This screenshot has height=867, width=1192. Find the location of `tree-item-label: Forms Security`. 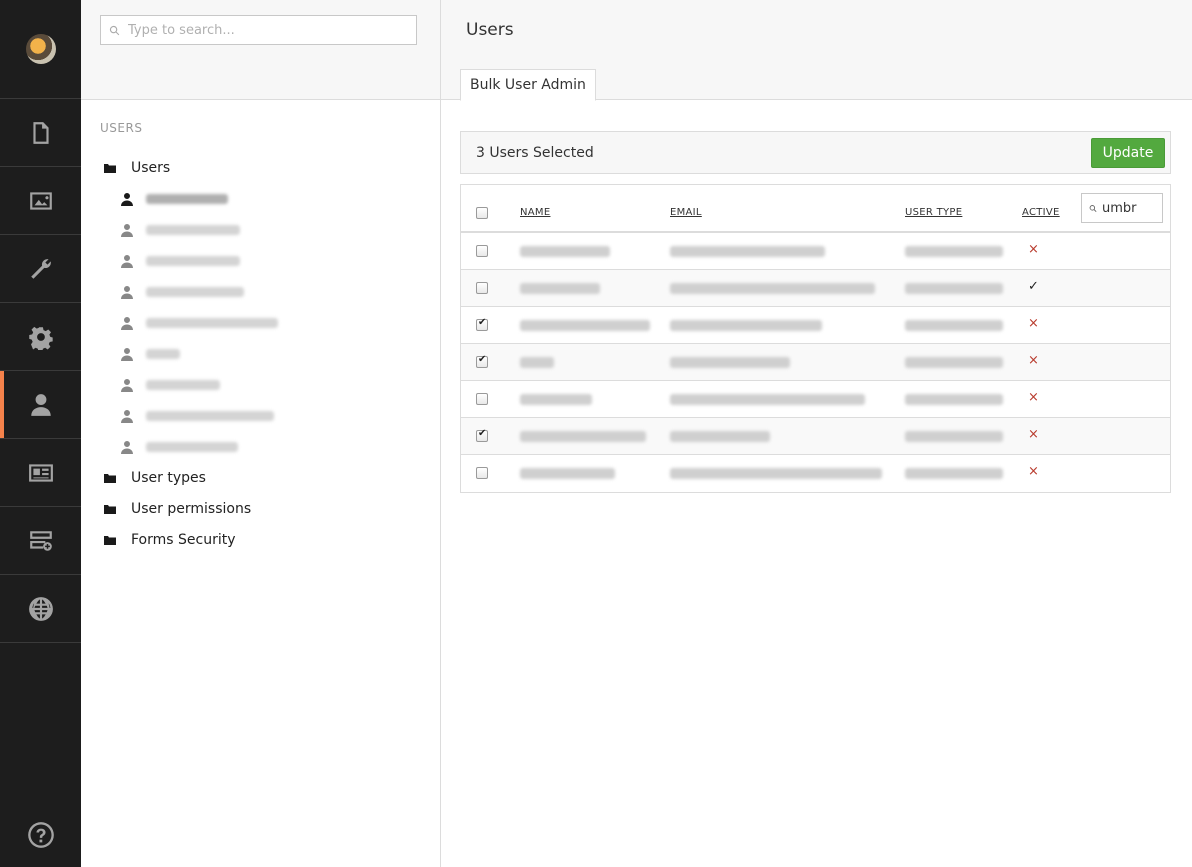

tree-item-label: Forms Security is located at coordinates (183, 540).